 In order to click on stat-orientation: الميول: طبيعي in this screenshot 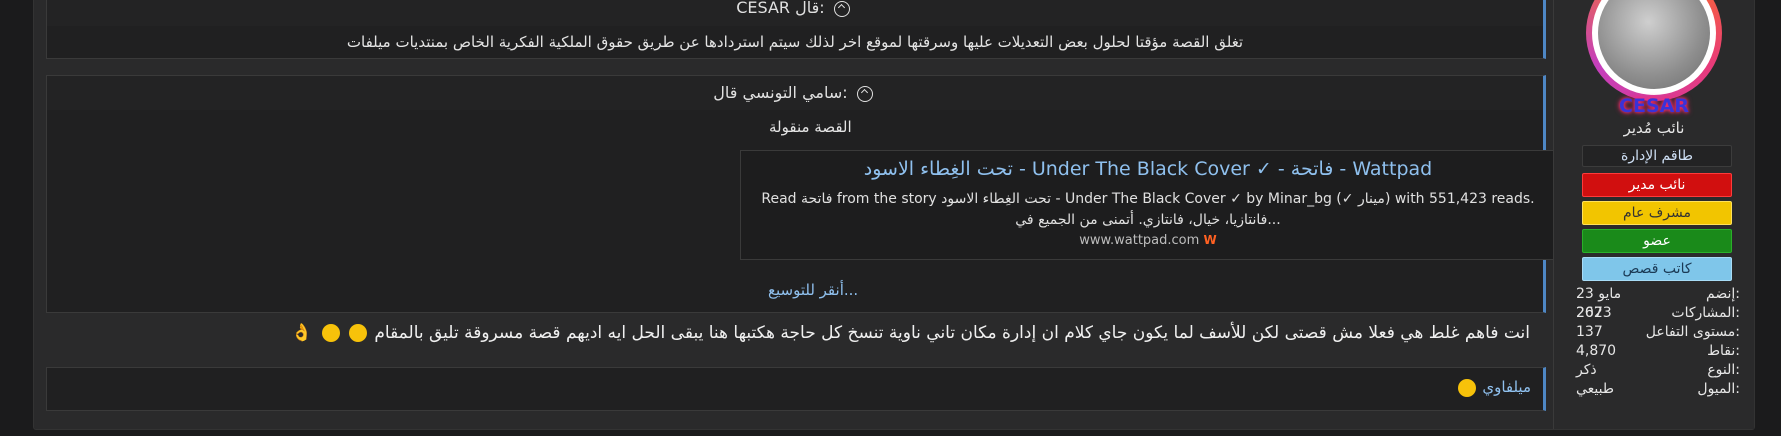, I will do `click(1660, 389)`.